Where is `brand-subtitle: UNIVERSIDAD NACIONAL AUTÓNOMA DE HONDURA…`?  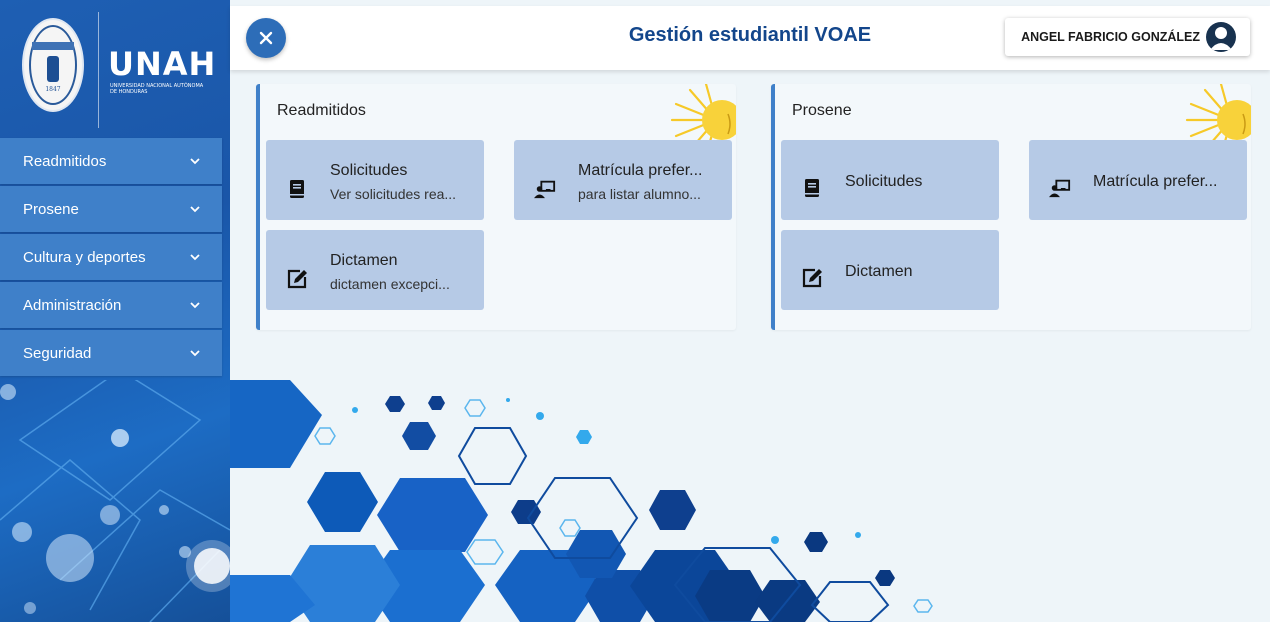
brand-subtitle: UNIVERSIDAD NACIONAL AUTÓNOMA DE HONDURA… is located at coordinates (157, 89).